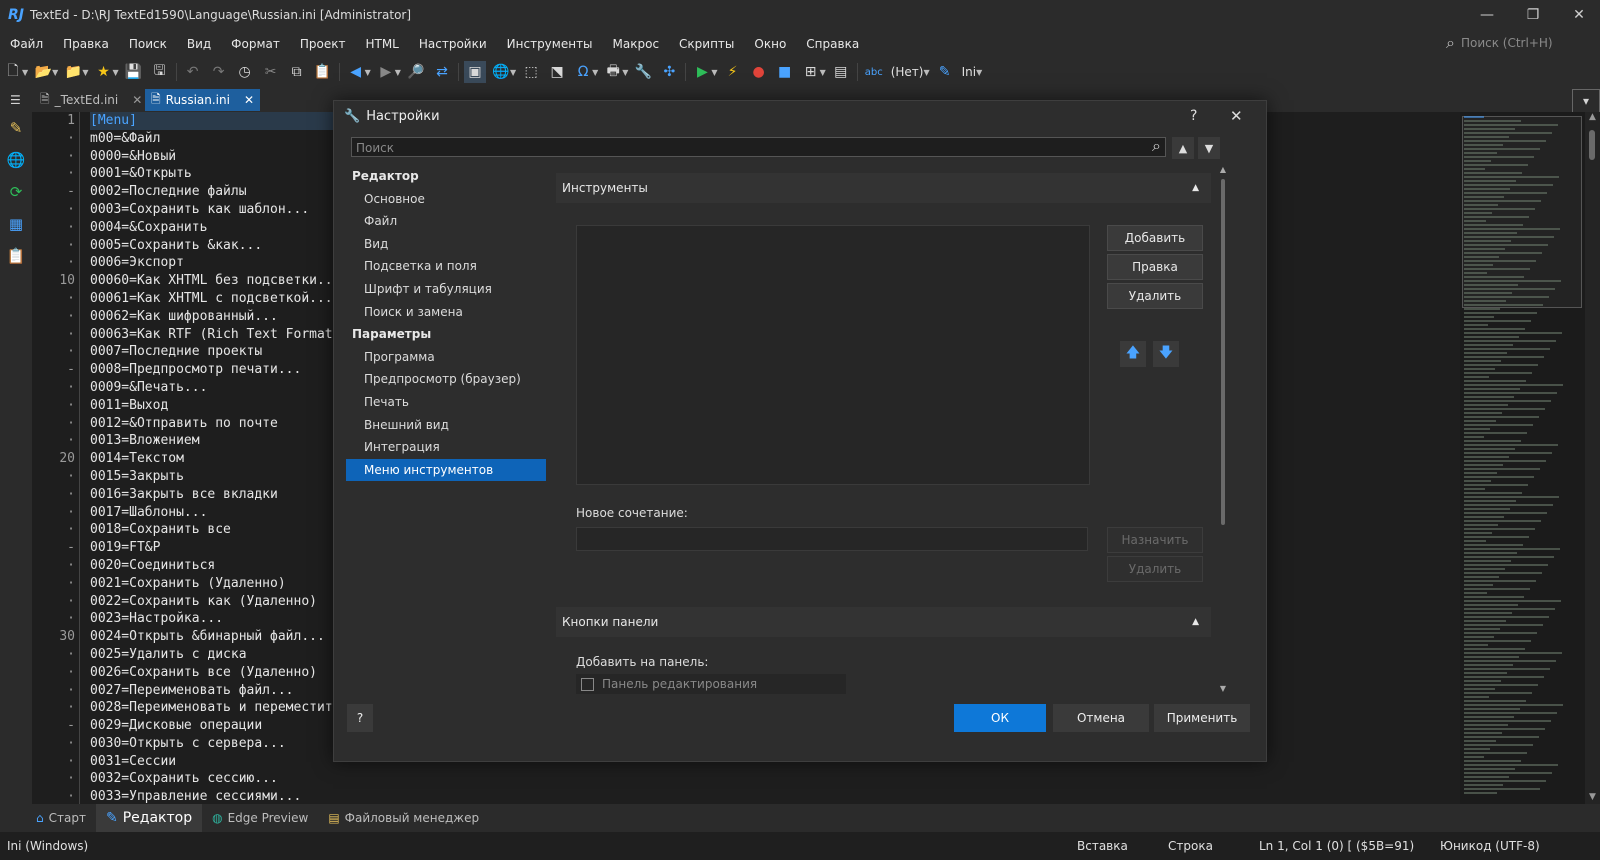 This screenshot has width=1600, height=860. What do you see at coordinates (1155, 540) in the screenshot?
I see `assign-shortcut-button: Назначить` at bounding box center [1155, 540].